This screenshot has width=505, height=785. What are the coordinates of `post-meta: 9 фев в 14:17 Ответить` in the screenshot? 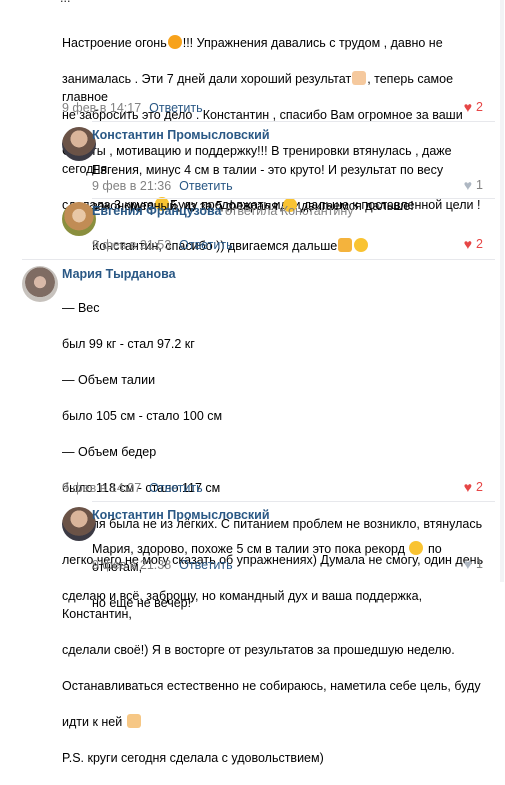 It's located at (132, 108).